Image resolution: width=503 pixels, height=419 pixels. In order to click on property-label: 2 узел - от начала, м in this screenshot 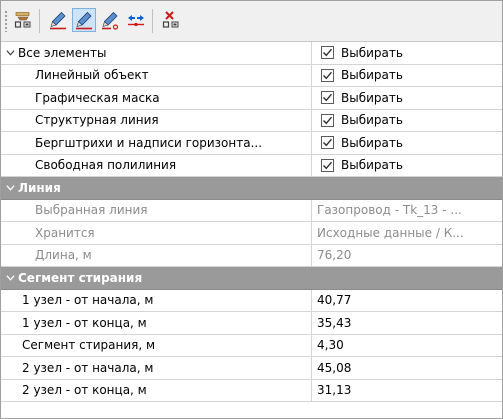, I will do `click(88, 367)`.